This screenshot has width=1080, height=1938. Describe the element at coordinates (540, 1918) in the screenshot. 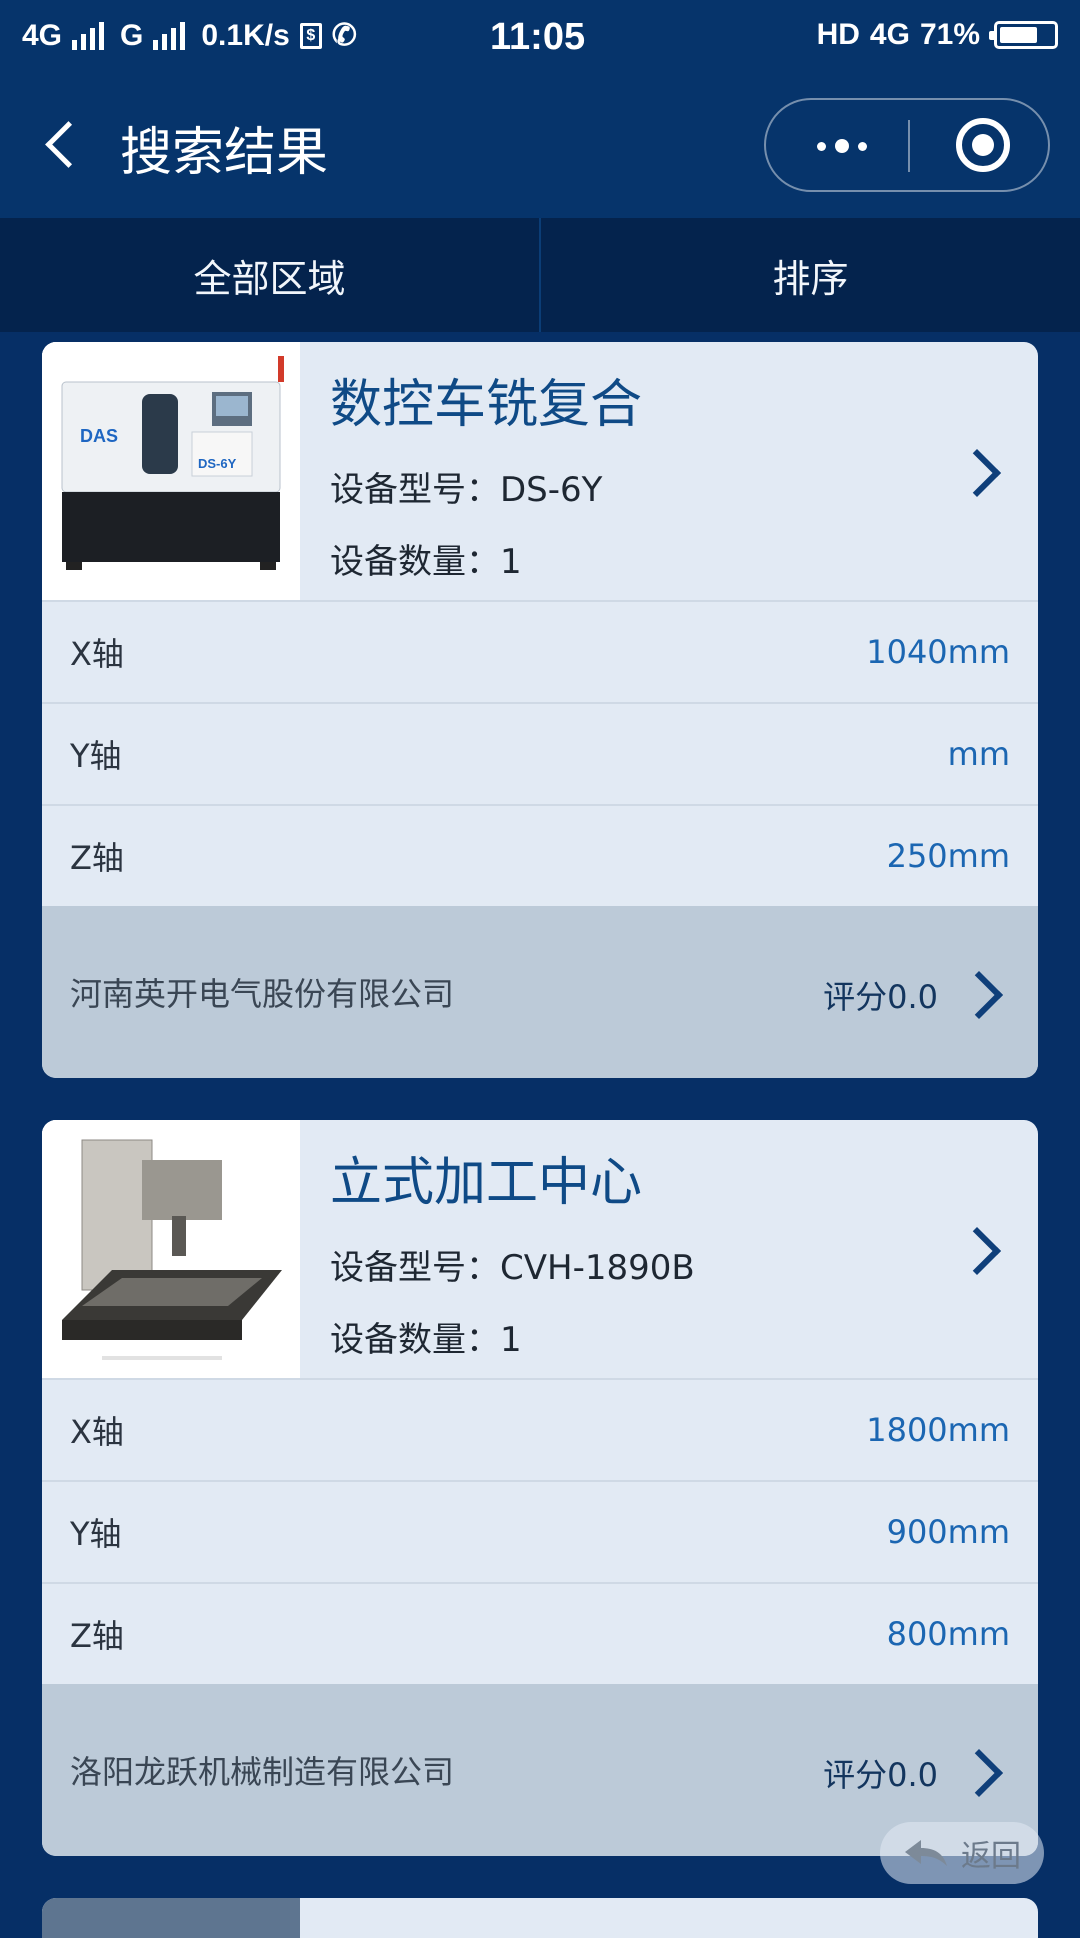

I see `result-card-partial` at that location.